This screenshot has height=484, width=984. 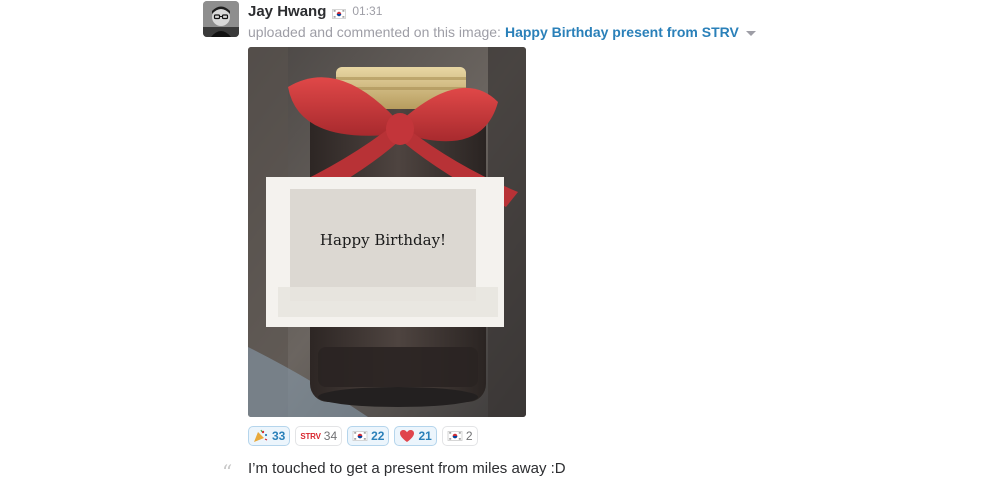 I want to click on reaction-count: 33, so click(x=279, y=436).